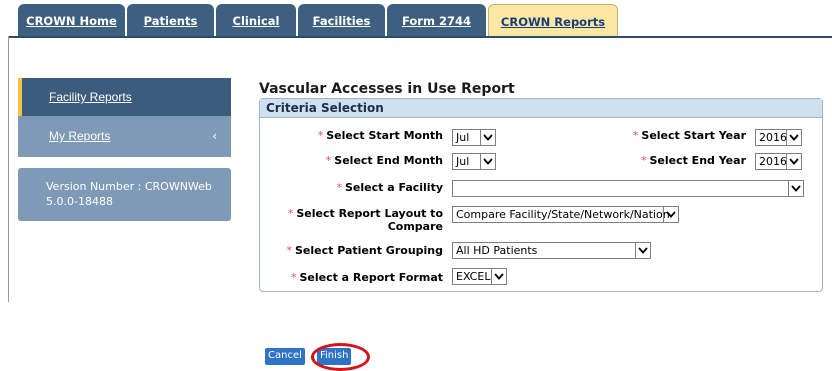 The image size is (832, 371). I want to click on end-year-select: 2016, so click(778, 161).